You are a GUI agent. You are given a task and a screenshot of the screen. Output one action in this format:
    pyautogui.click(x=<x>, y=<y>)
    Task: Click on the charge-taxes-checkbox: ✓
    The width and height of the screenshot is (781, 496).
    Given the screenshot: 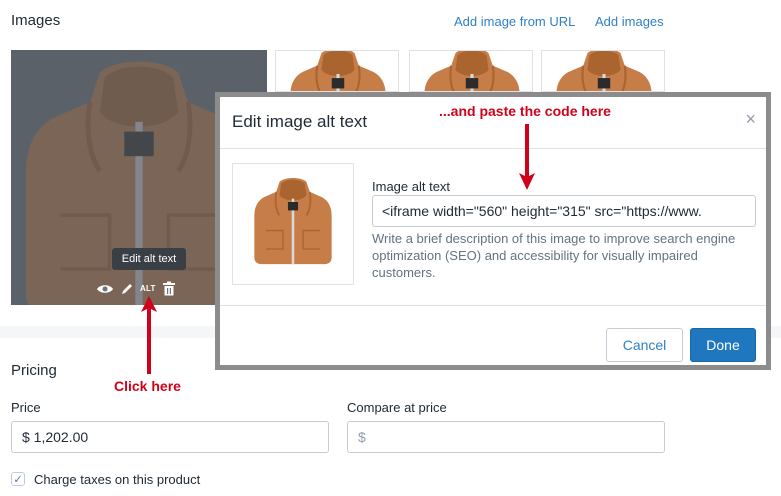 What is the action you would take?
    pyautogui.click(x=18, y=479)
    